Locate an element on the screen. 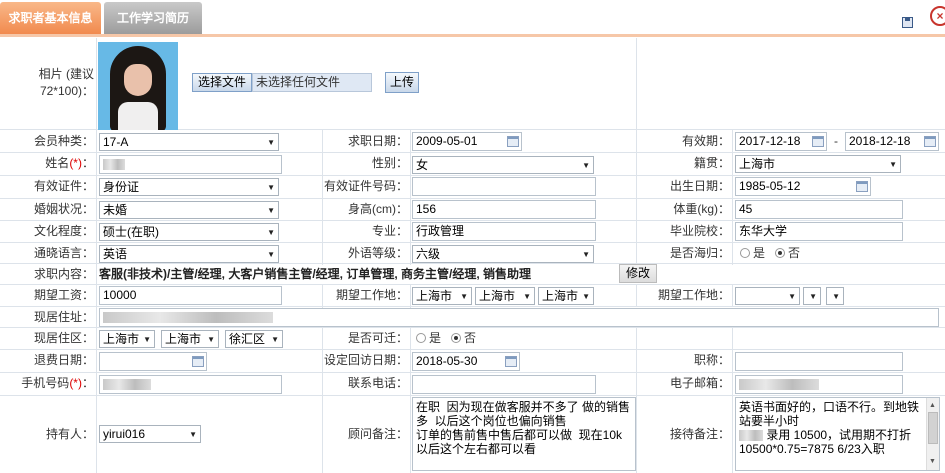 Image resolution: width=945 pixels, height=473 pixels. revisit-date-input: 2018-05-30 is located at coordinates (466, 361).